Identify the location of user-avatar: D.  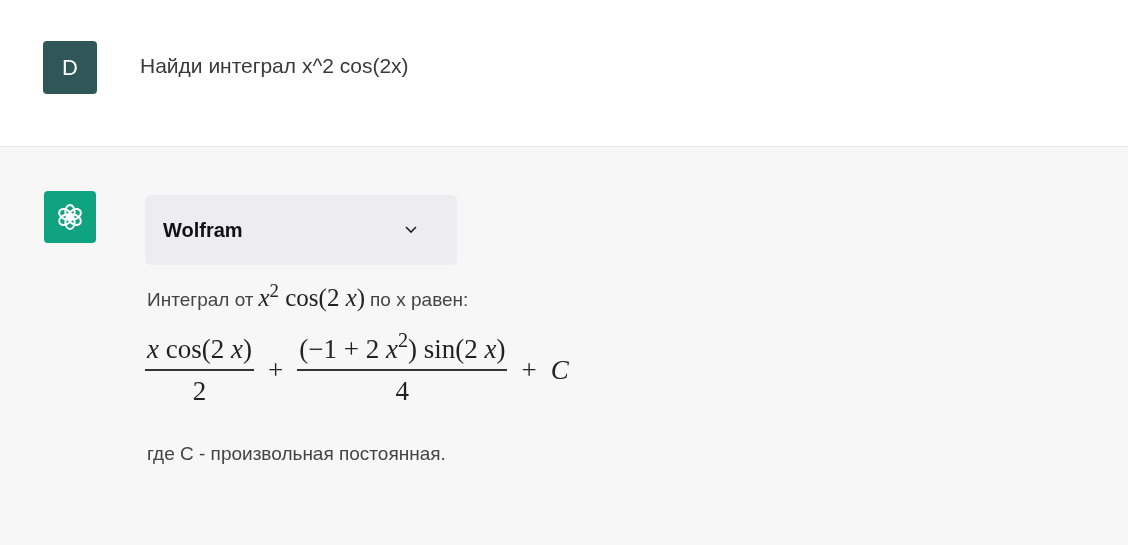
(70, 67).